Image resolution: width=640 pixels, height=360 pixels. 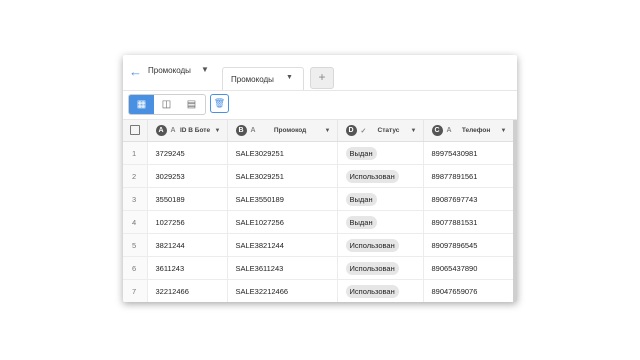 What do you see at coordinates (320, 105) in the screenshot?
I see `toolbar: ▦ ◫ ▤ 🗑` at bounding box center [320, 105].